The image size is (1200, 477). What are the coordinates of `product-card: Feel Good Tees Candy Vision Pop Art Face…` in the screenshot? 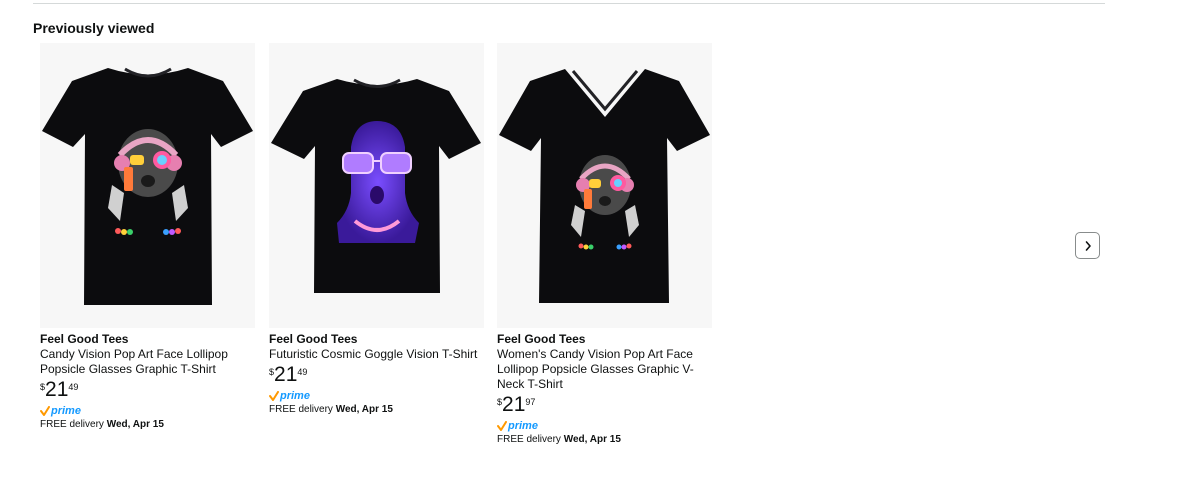 It's located at (147, 237).